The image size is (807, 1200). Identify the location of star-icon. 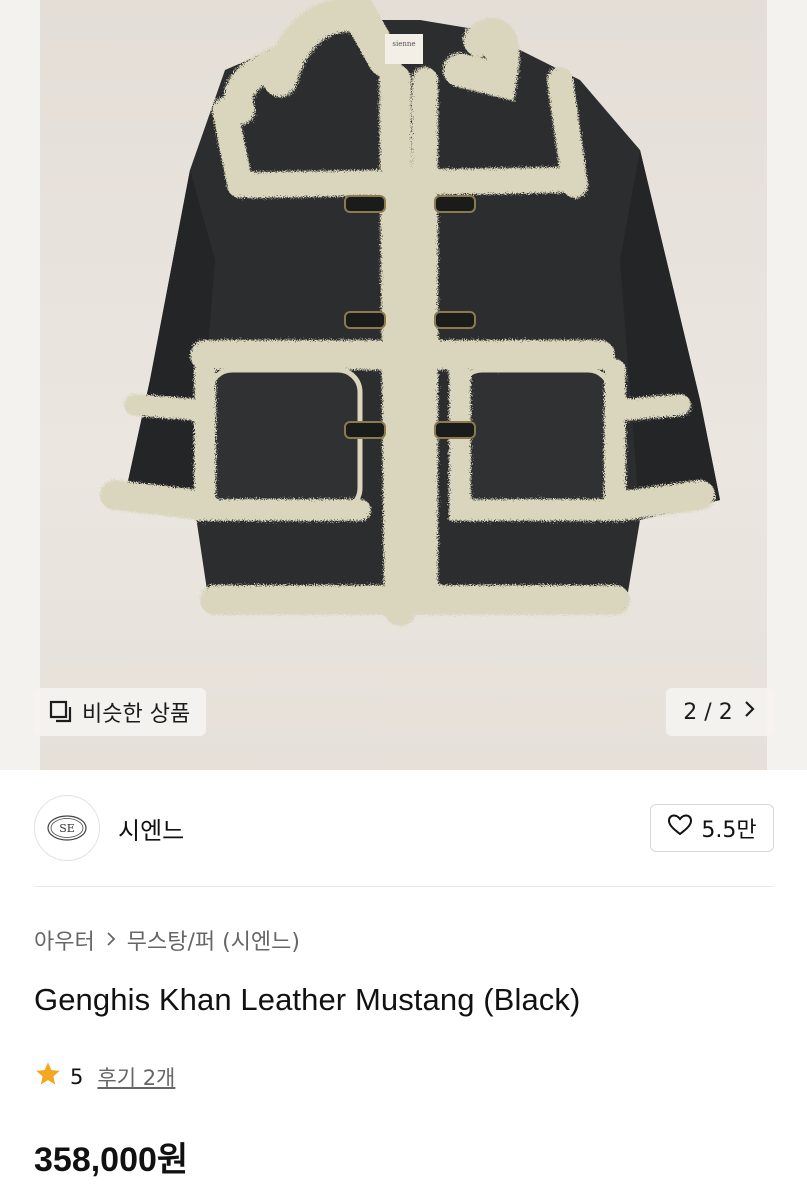
(48, 1076).